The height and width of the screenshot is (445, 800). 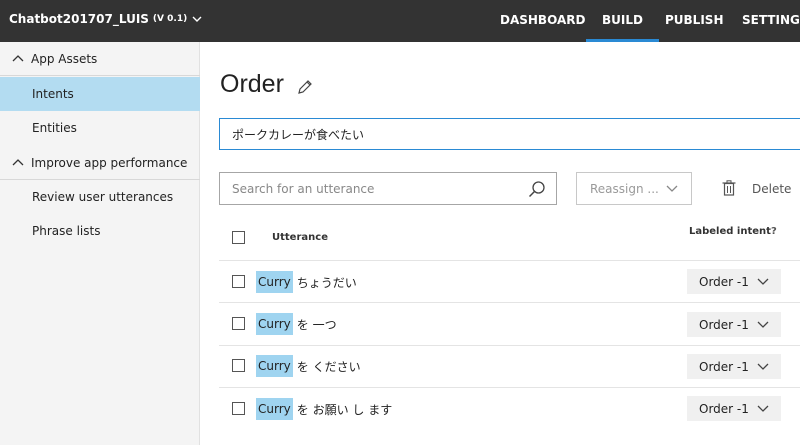 What do you see at coordinates (370, 188) in the screenshot?
I see `search-input` at bounding box center [370, 188].